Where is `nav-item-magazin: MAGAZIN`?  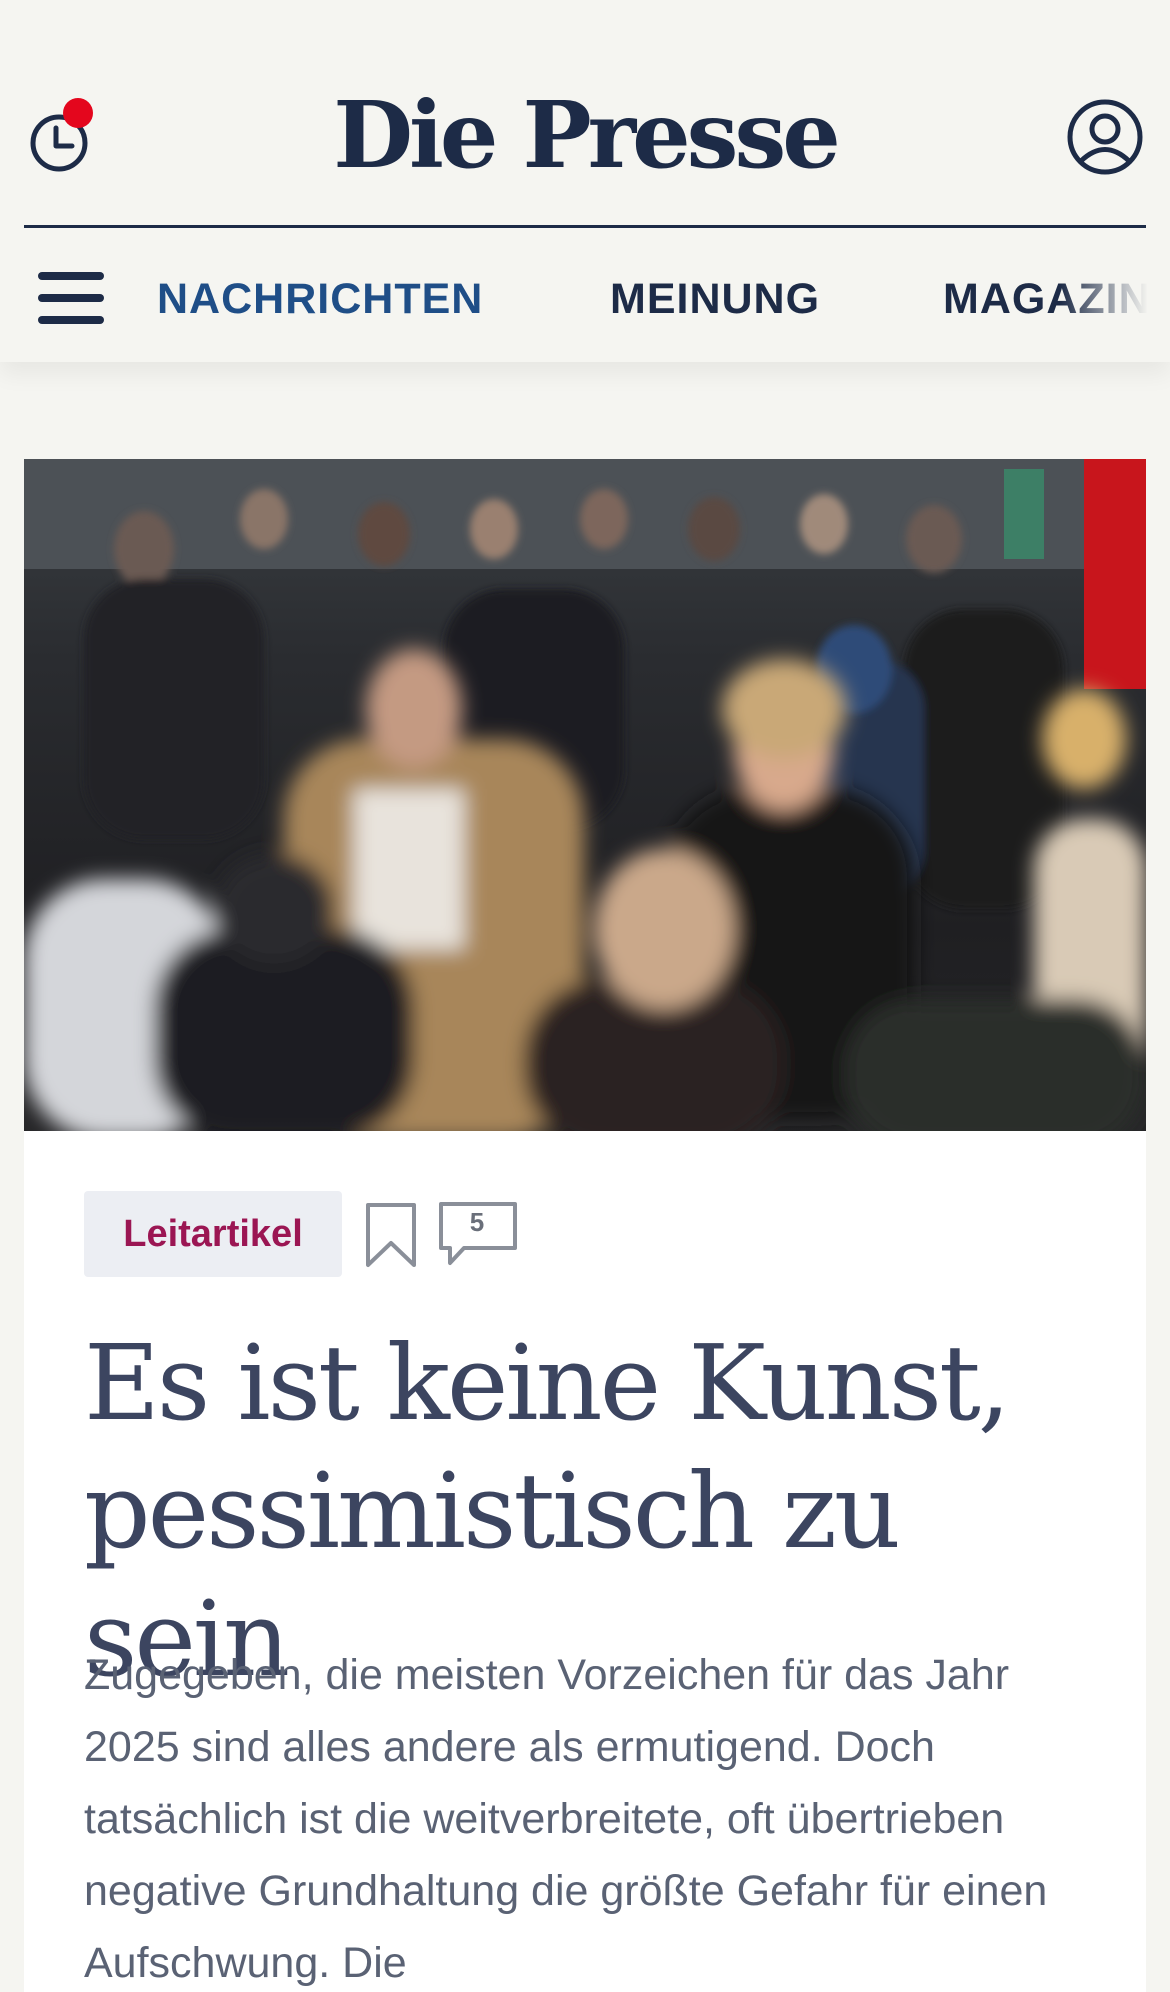 nav-item-magazin: MAGAZIN is located at coordinates (1047, 299).